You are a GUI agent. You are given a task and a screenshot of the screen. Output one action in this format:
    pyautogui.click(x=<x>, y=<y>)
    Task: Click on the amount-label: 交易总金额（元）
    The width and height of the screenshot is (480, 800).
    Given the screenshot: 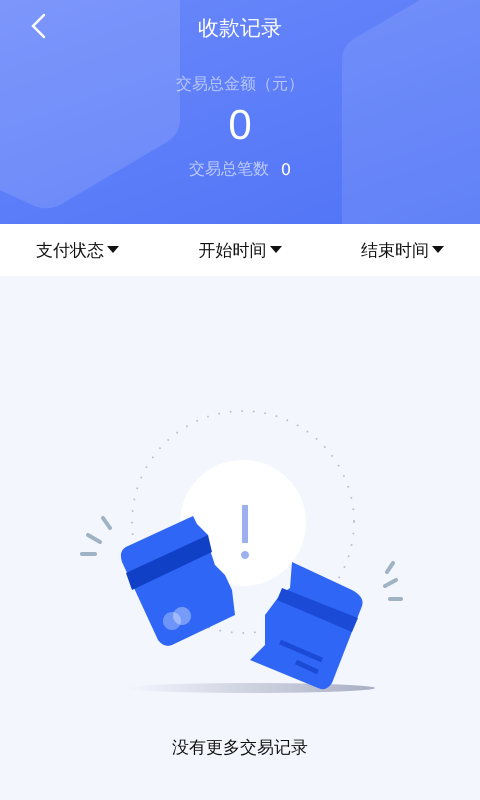 What is the action you would take?
    pyautogui.click(x=240, y=84)
    